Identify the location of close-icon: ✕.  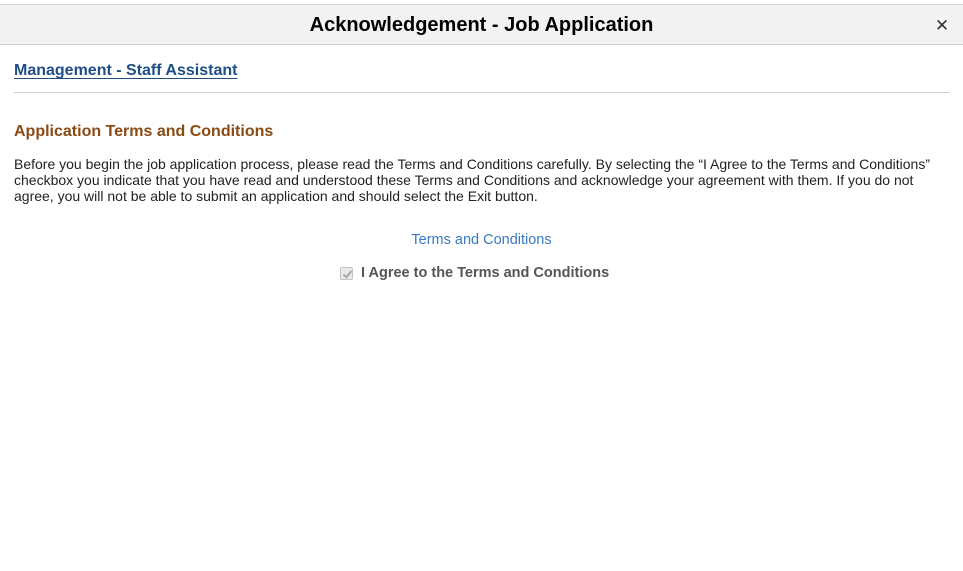
(942, 26).